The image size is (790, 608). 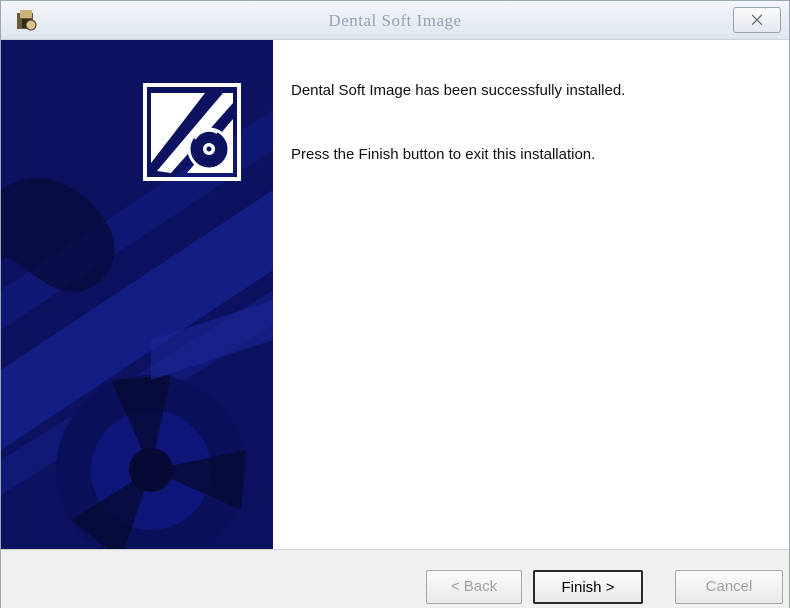 I want to click on window-title: Dental Soft Image, so click(x=395, y=20).